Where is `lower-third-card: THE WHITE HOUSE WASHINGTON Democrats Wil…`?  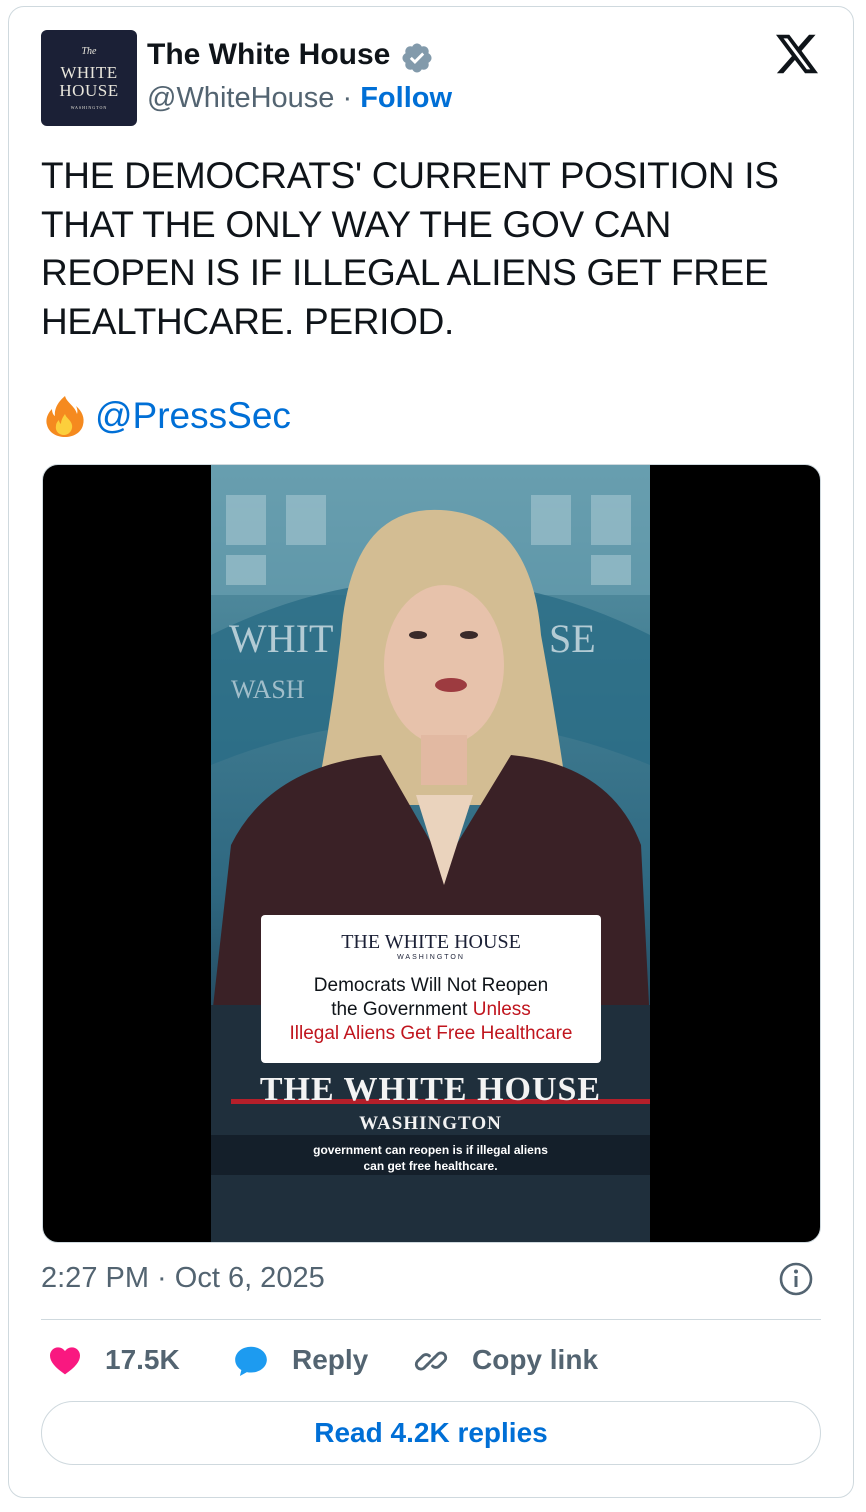
lower-third-card: THE WHITE HOUSE WASHINGTON Democrats Wil… is located at coordinates (431, 989).